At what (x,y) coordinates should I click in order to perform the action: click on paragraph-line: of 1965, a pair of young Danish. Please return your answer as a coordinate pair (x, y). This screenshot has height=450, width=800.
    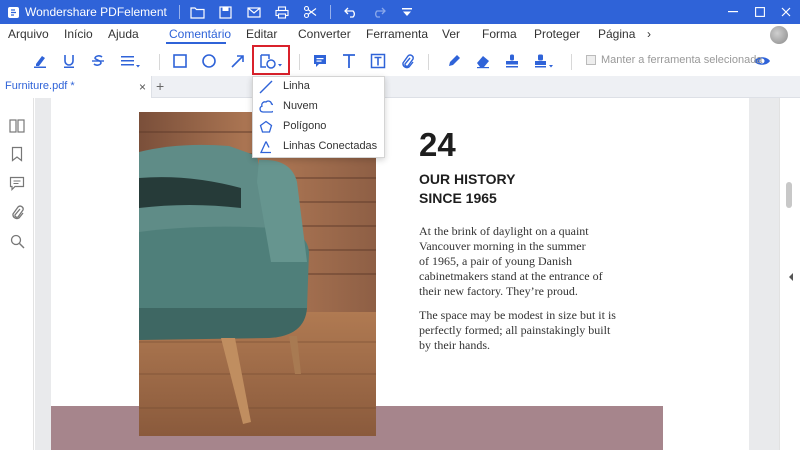
    Looking at the image, I should click on (495, 261).